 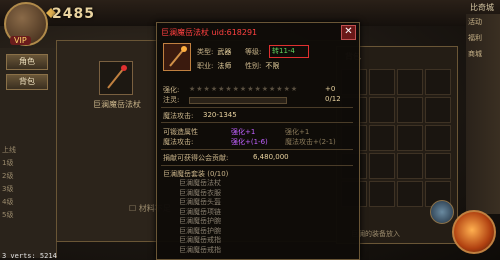 I want to click on type-row: 类型: 武器, so click(x=214, y=52).